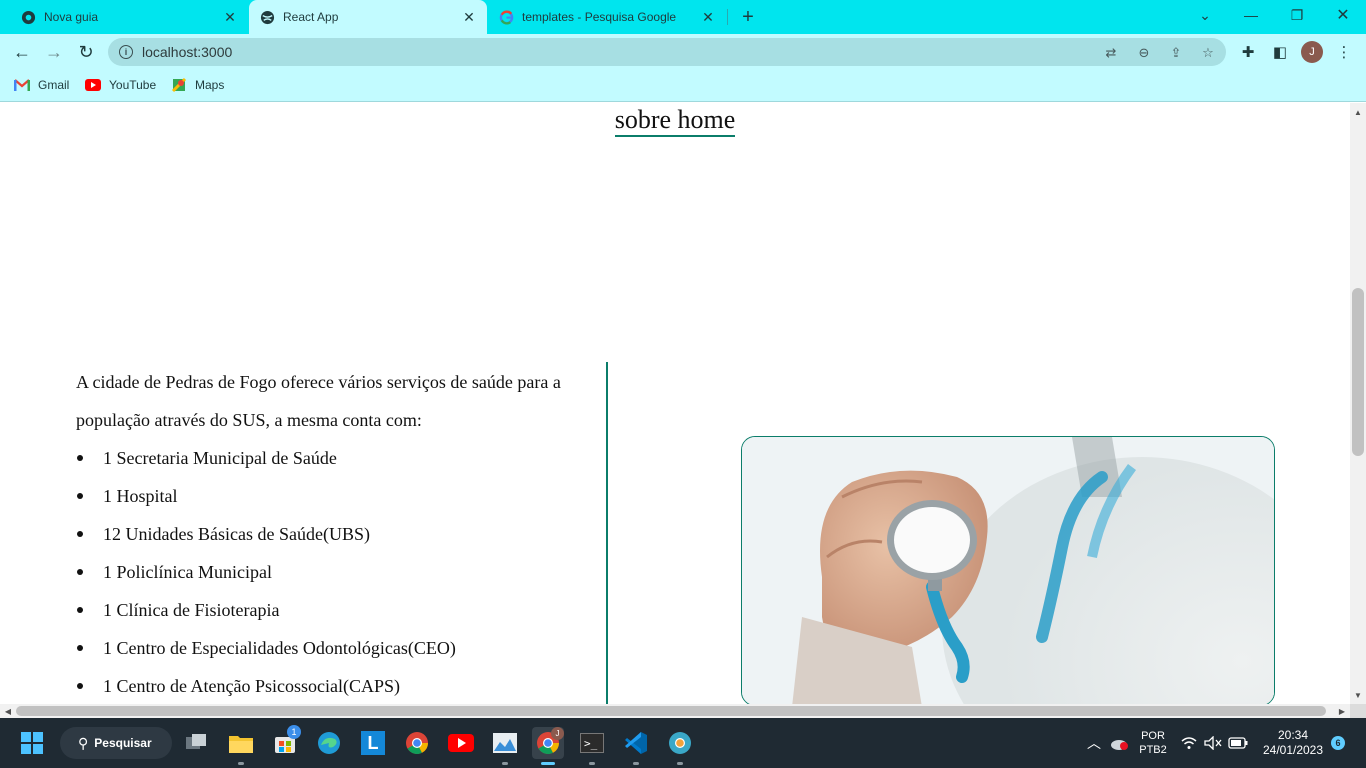 This screenshot has height=768, width=1366. I want to click on bookmark-maps: Maps, so click(197, 85).